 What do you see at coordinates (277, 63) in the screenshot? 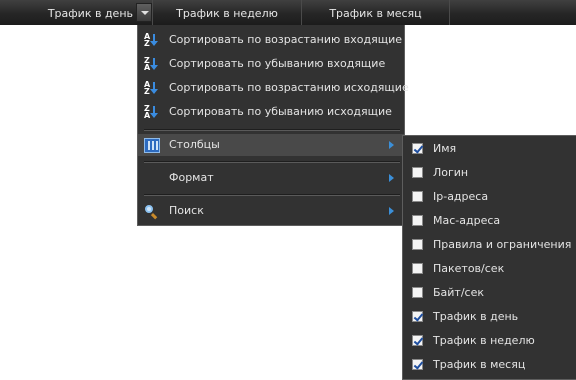
I see `menu-item-label: Сортировать по убыванию входящие` at bounding box center [277, 63].